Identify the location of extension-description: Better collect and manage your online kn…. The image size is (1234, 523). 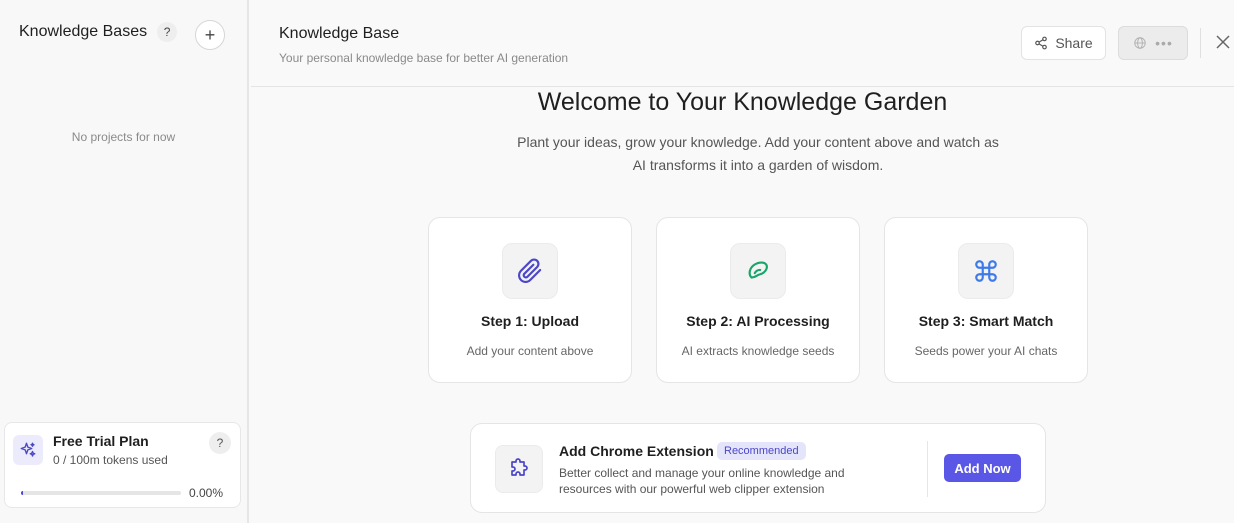
(702, 481).